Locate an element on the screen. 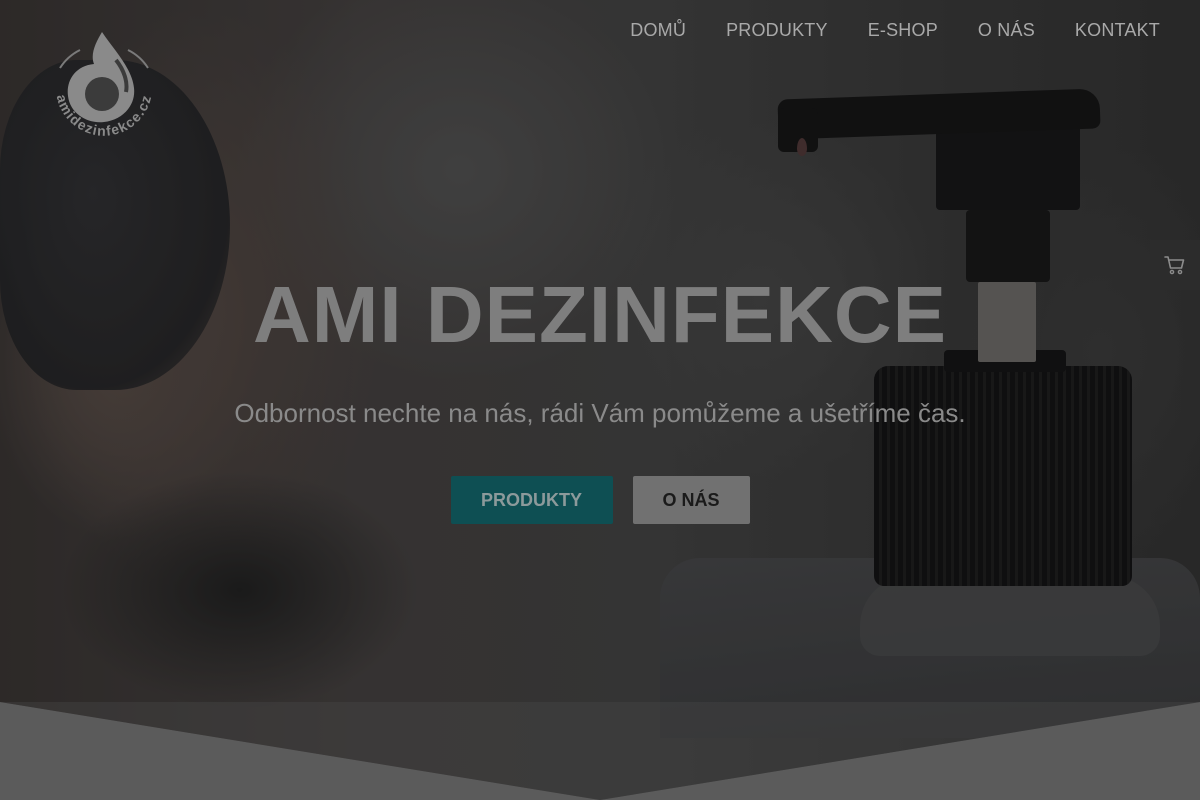 The width and height of the screenshot is (1200, 800). bottom-angled-section is located at coordinates (600, 751).